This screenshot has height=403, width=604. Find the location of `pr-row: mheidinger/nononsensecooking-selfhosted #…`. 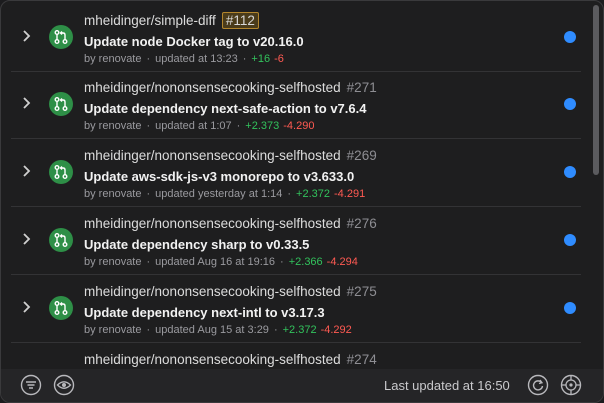

pr-row: mheidinger/nononsensecooking-selfhosted #… is located at coordinates (296, 356).